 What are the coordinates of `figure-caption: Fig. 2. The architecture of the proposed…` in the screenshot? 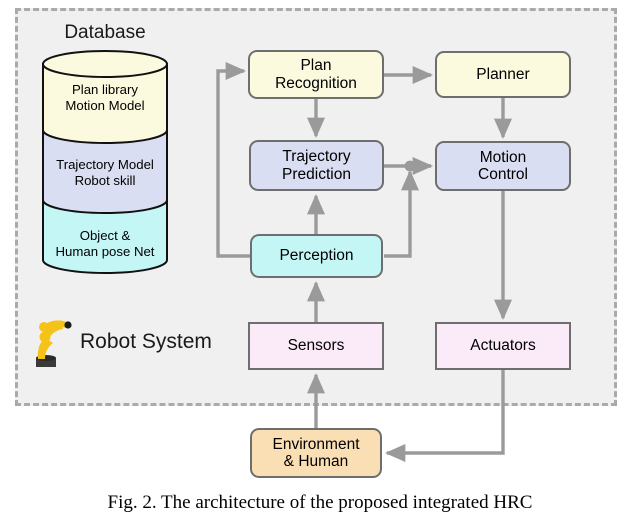 It's located at (320, 502).